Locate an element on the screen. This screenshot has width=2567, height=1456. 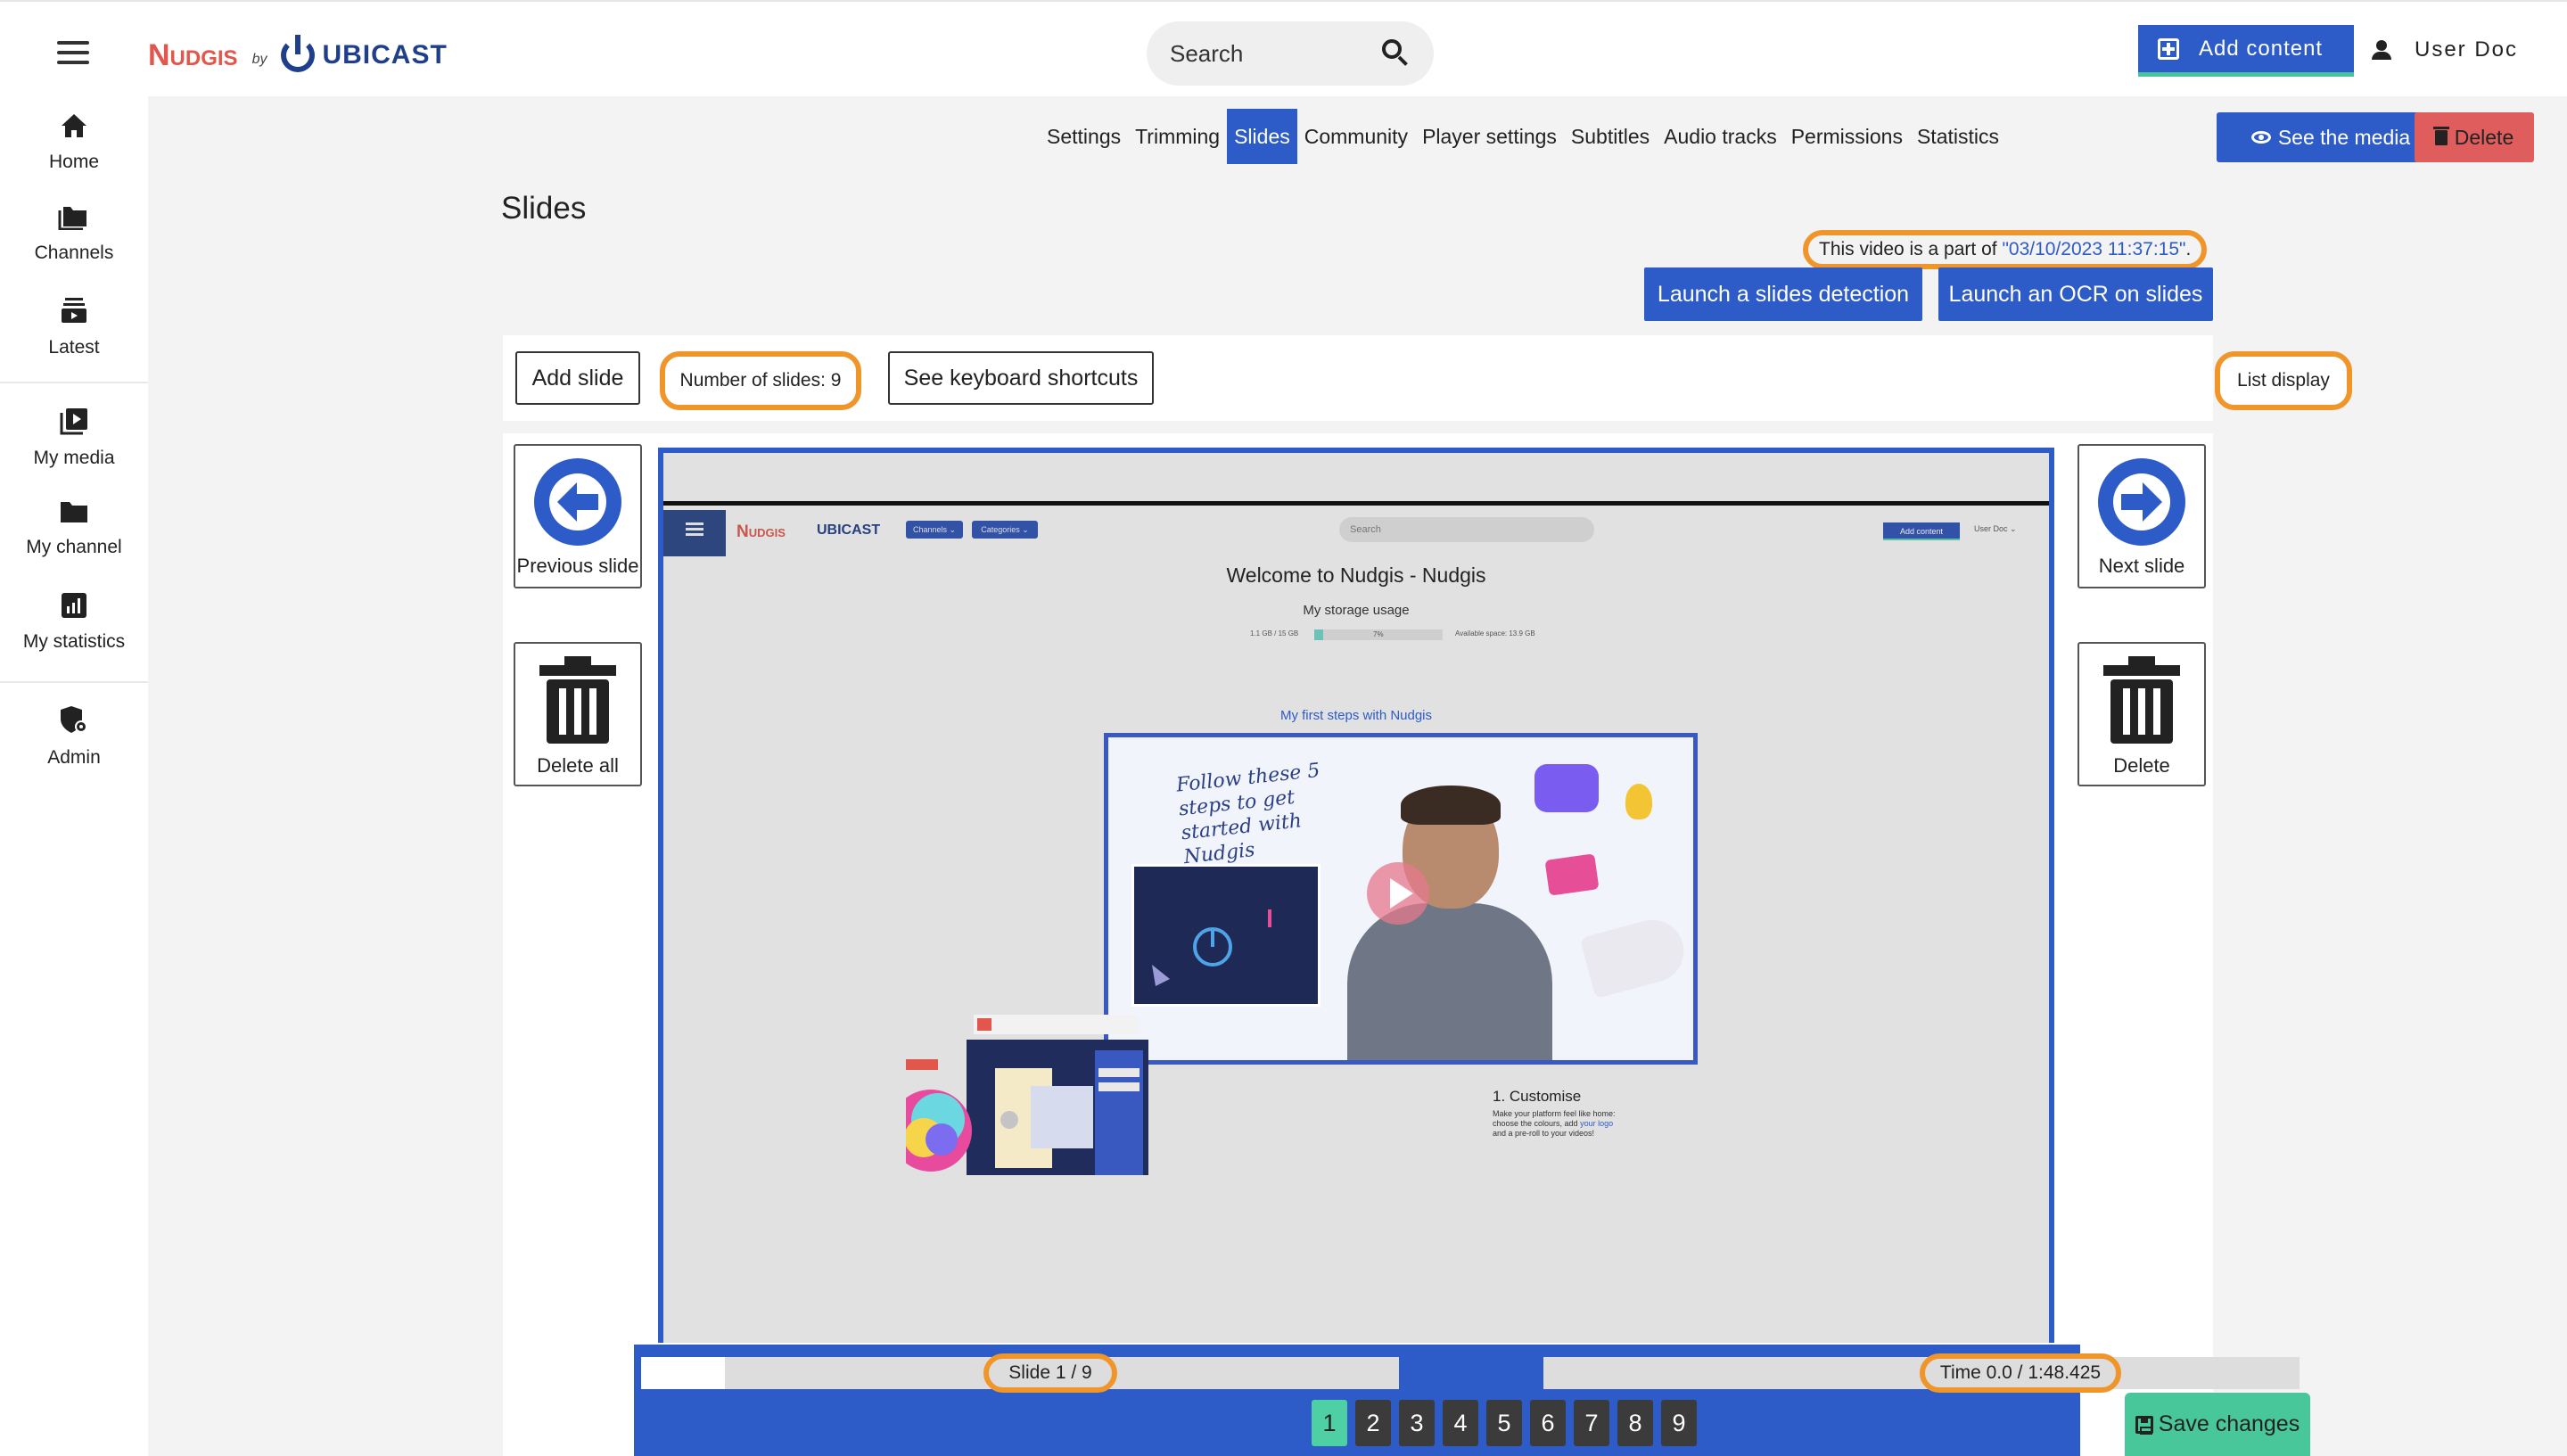
tab-trimming: Trimming is located at coordinates (1177, 136).